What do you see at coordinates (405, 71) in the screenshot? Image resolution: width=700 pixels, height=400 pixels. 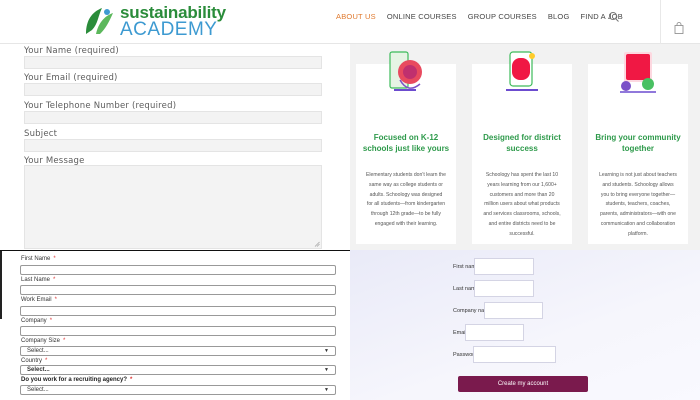 I see `phone-chat-illustration-icon` at bounding box center [405, 71].